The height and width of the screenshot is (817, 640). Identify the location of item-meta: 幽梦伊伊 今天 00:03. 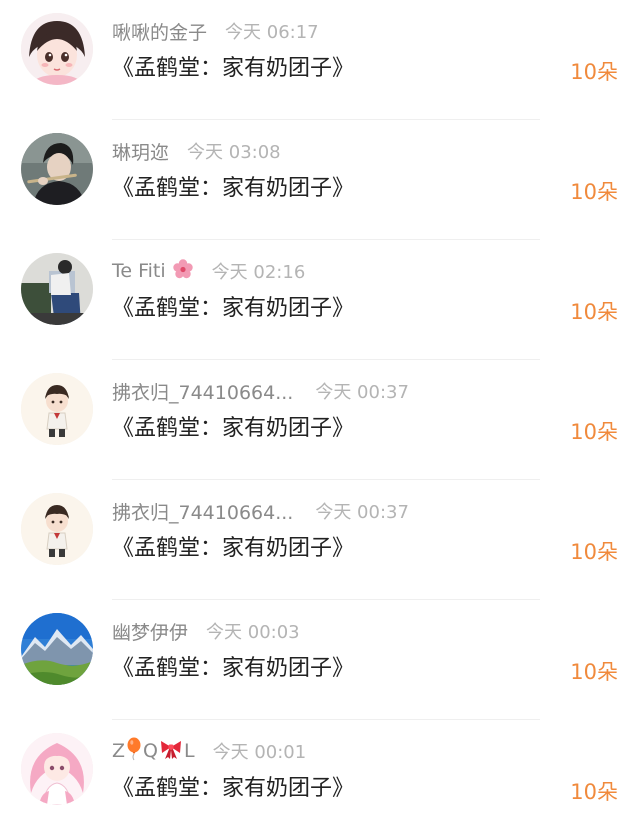
(206, 631).